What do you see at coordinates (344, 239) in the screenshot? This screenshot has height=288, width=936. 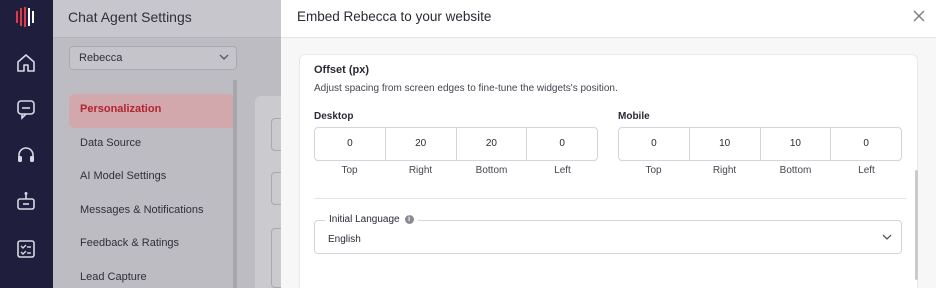 I see `initial-language-value: English` at bounding box center [344, 239].